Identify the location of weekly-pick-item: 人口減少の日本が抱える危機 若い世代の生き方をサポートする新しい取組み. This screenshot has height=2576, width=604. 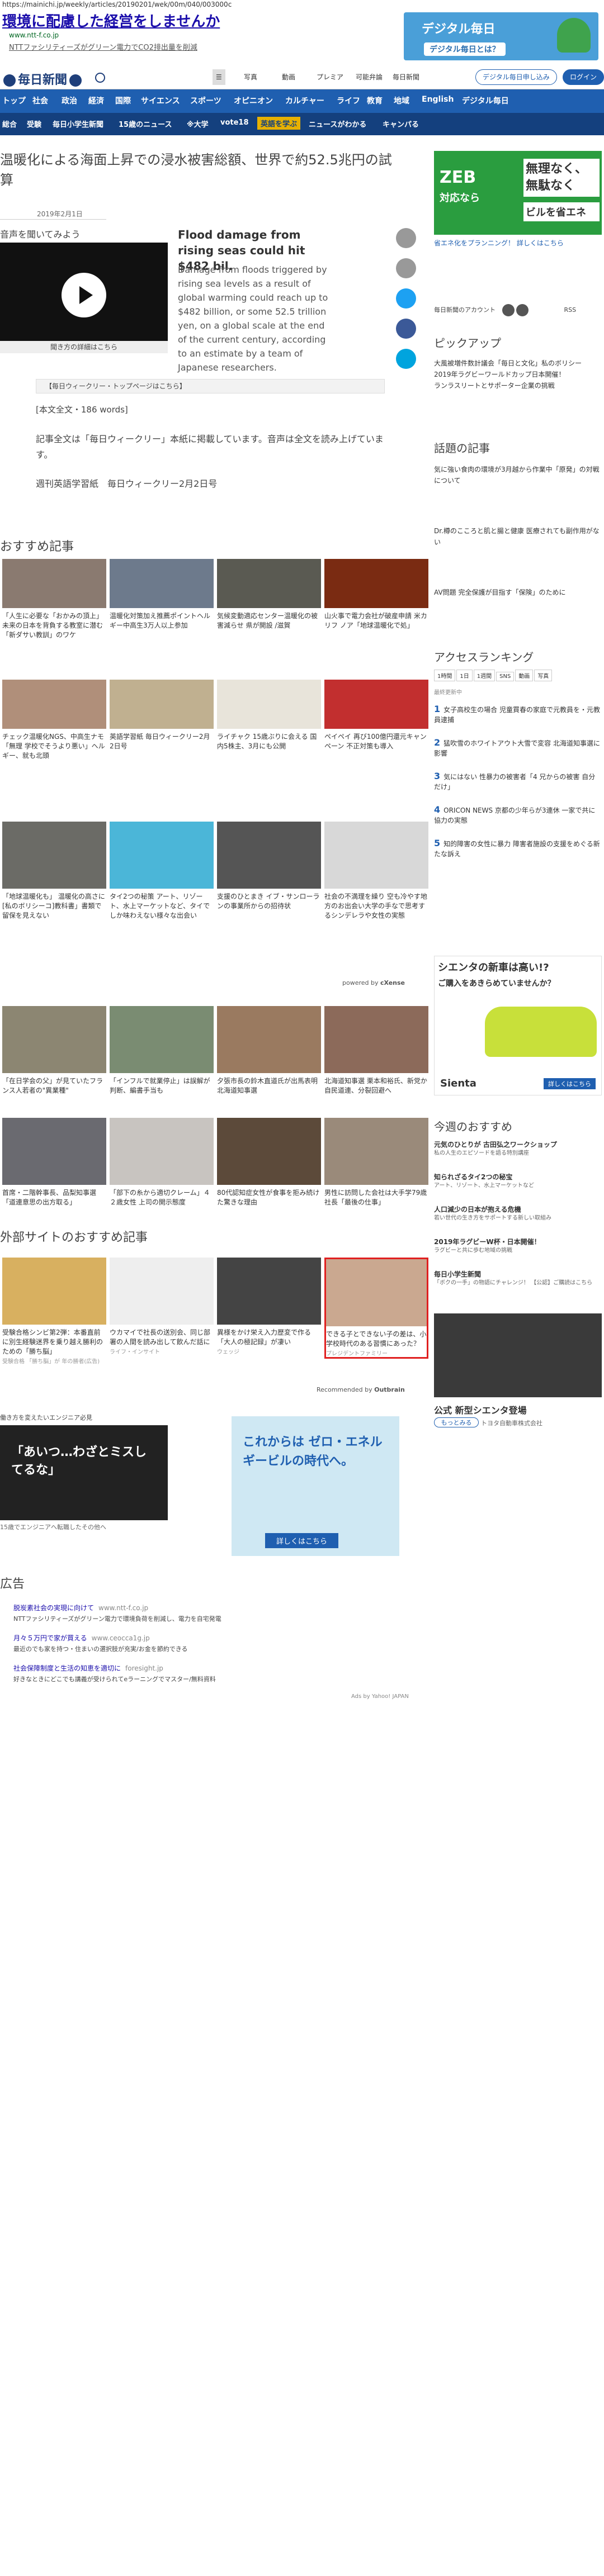
(518, 1221).